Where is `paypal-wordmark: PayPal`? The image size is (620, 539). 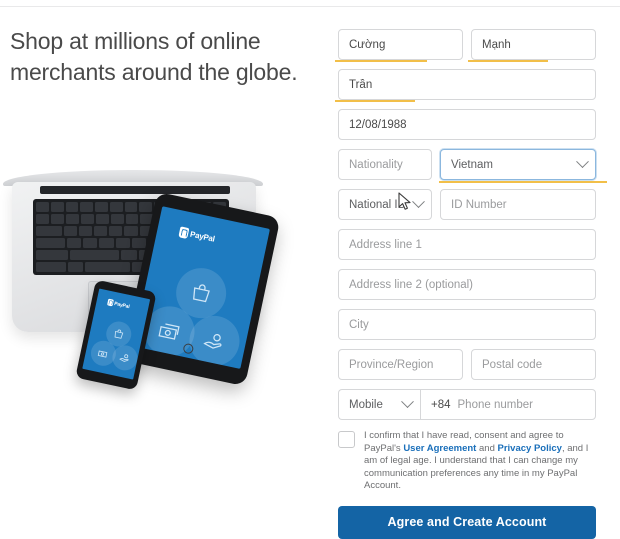 paypal-wordmark: PayPal is located at coordinates (202, 236).